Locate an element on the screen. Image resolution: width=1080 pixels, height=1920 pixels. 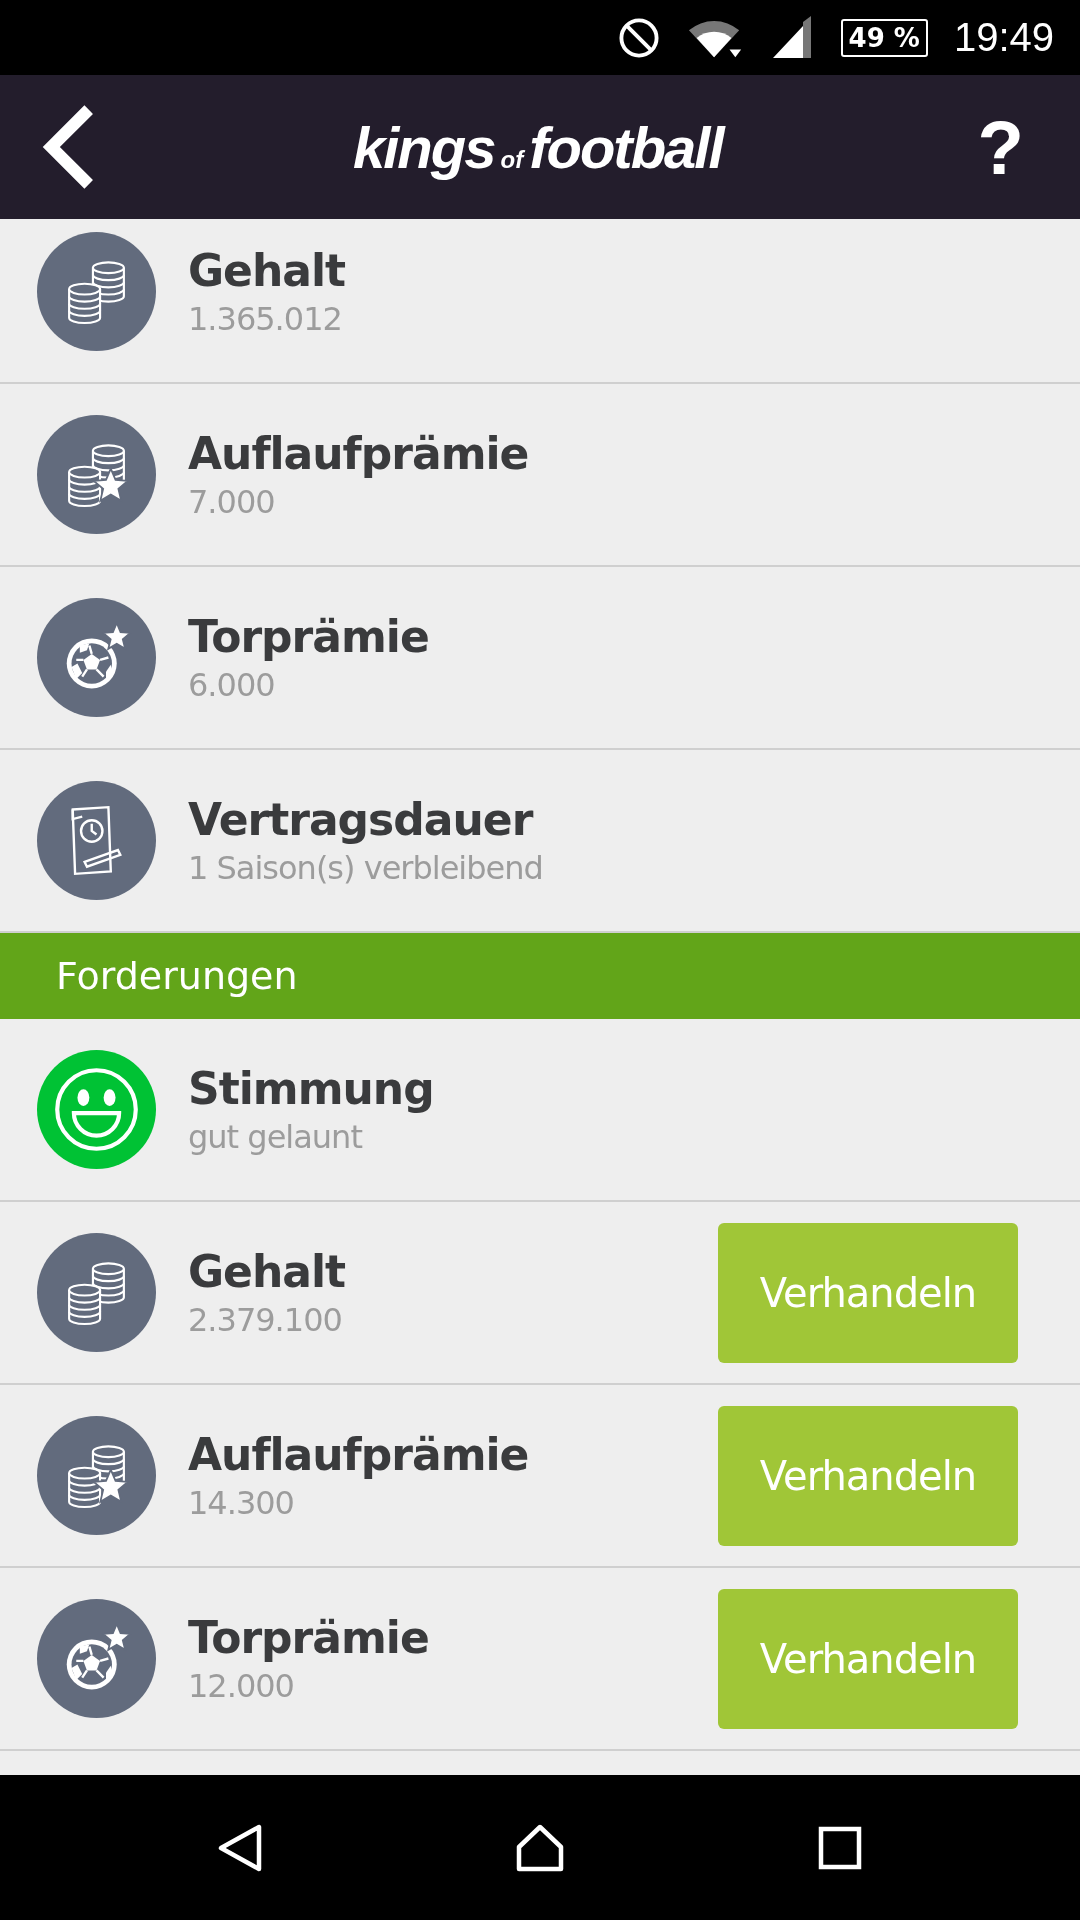
logo-text: kings is located at coordinates (424, 147).